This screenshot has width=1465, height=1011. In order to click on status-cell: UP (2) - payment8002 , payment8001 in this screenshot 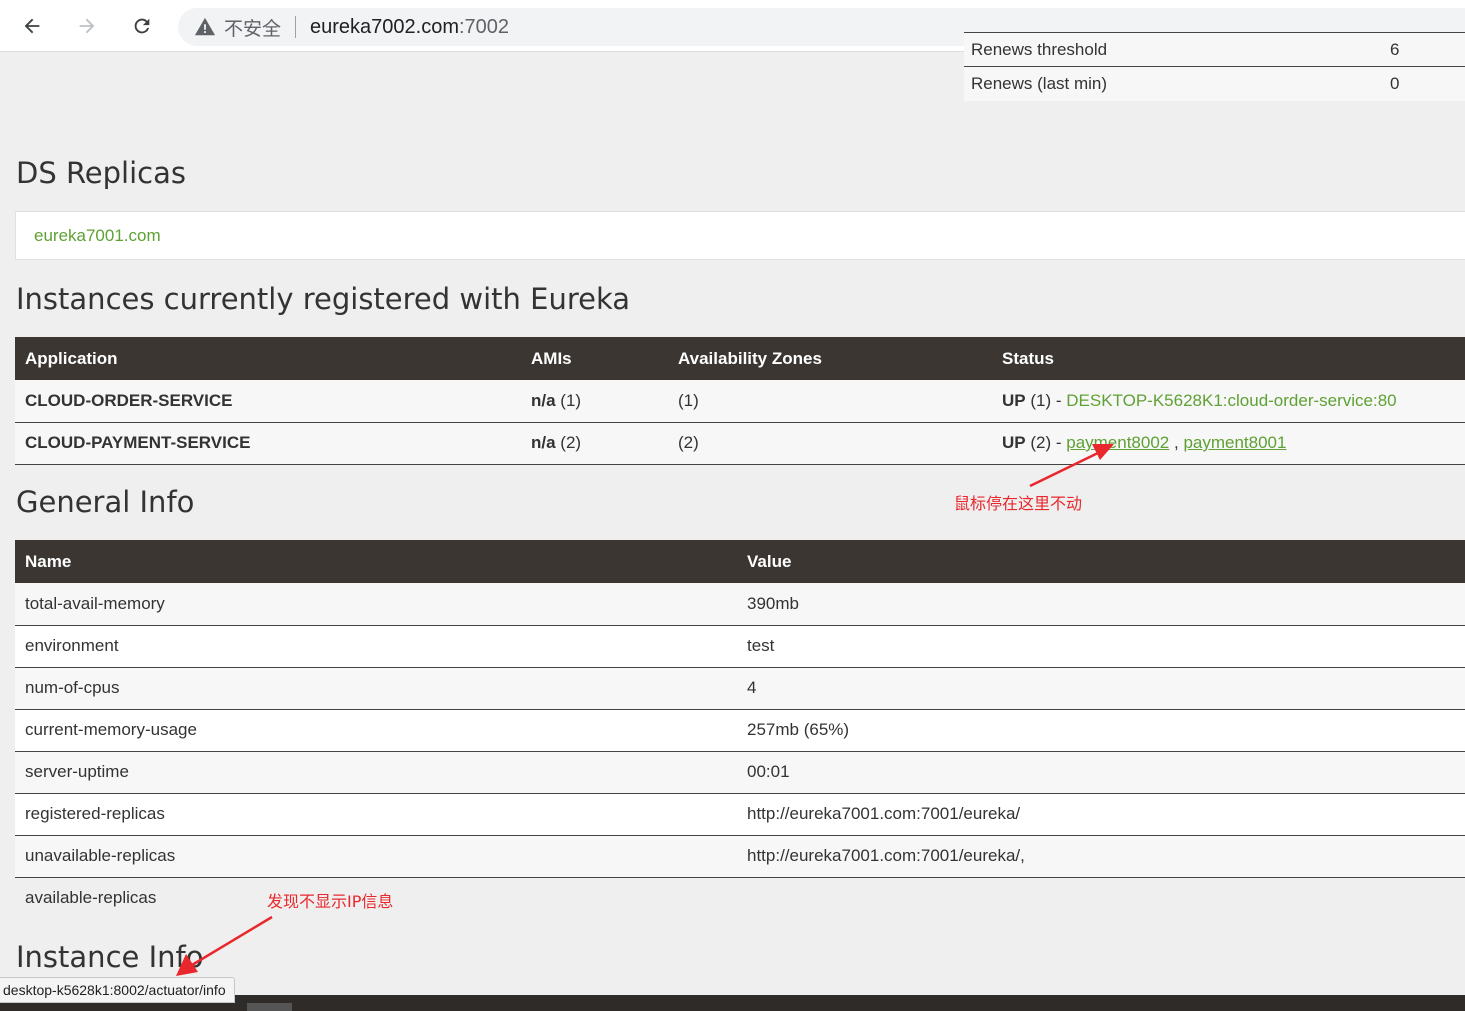, I will do `click(1228, 443)`.